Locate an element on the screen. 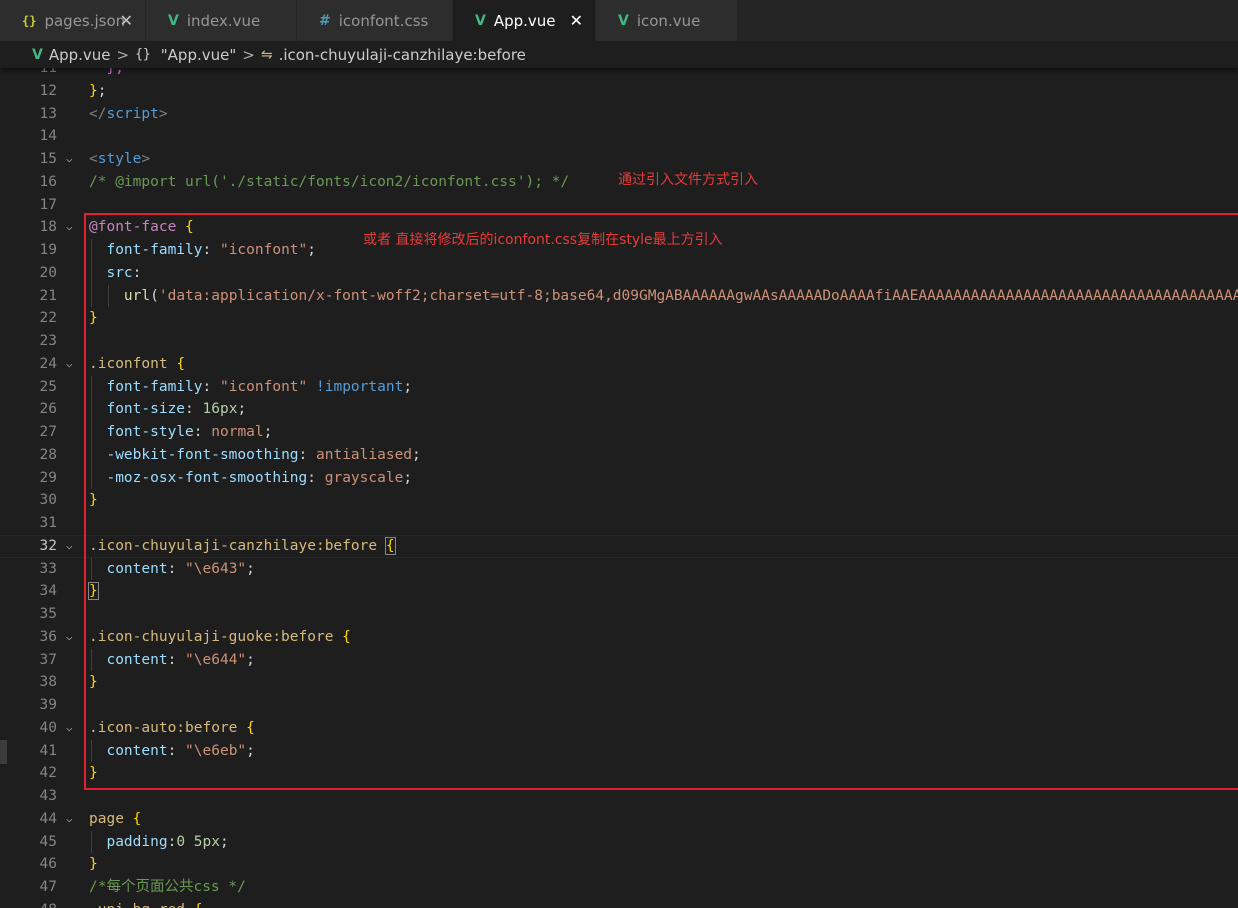  code-token: style is located at coordinates (119, 159).